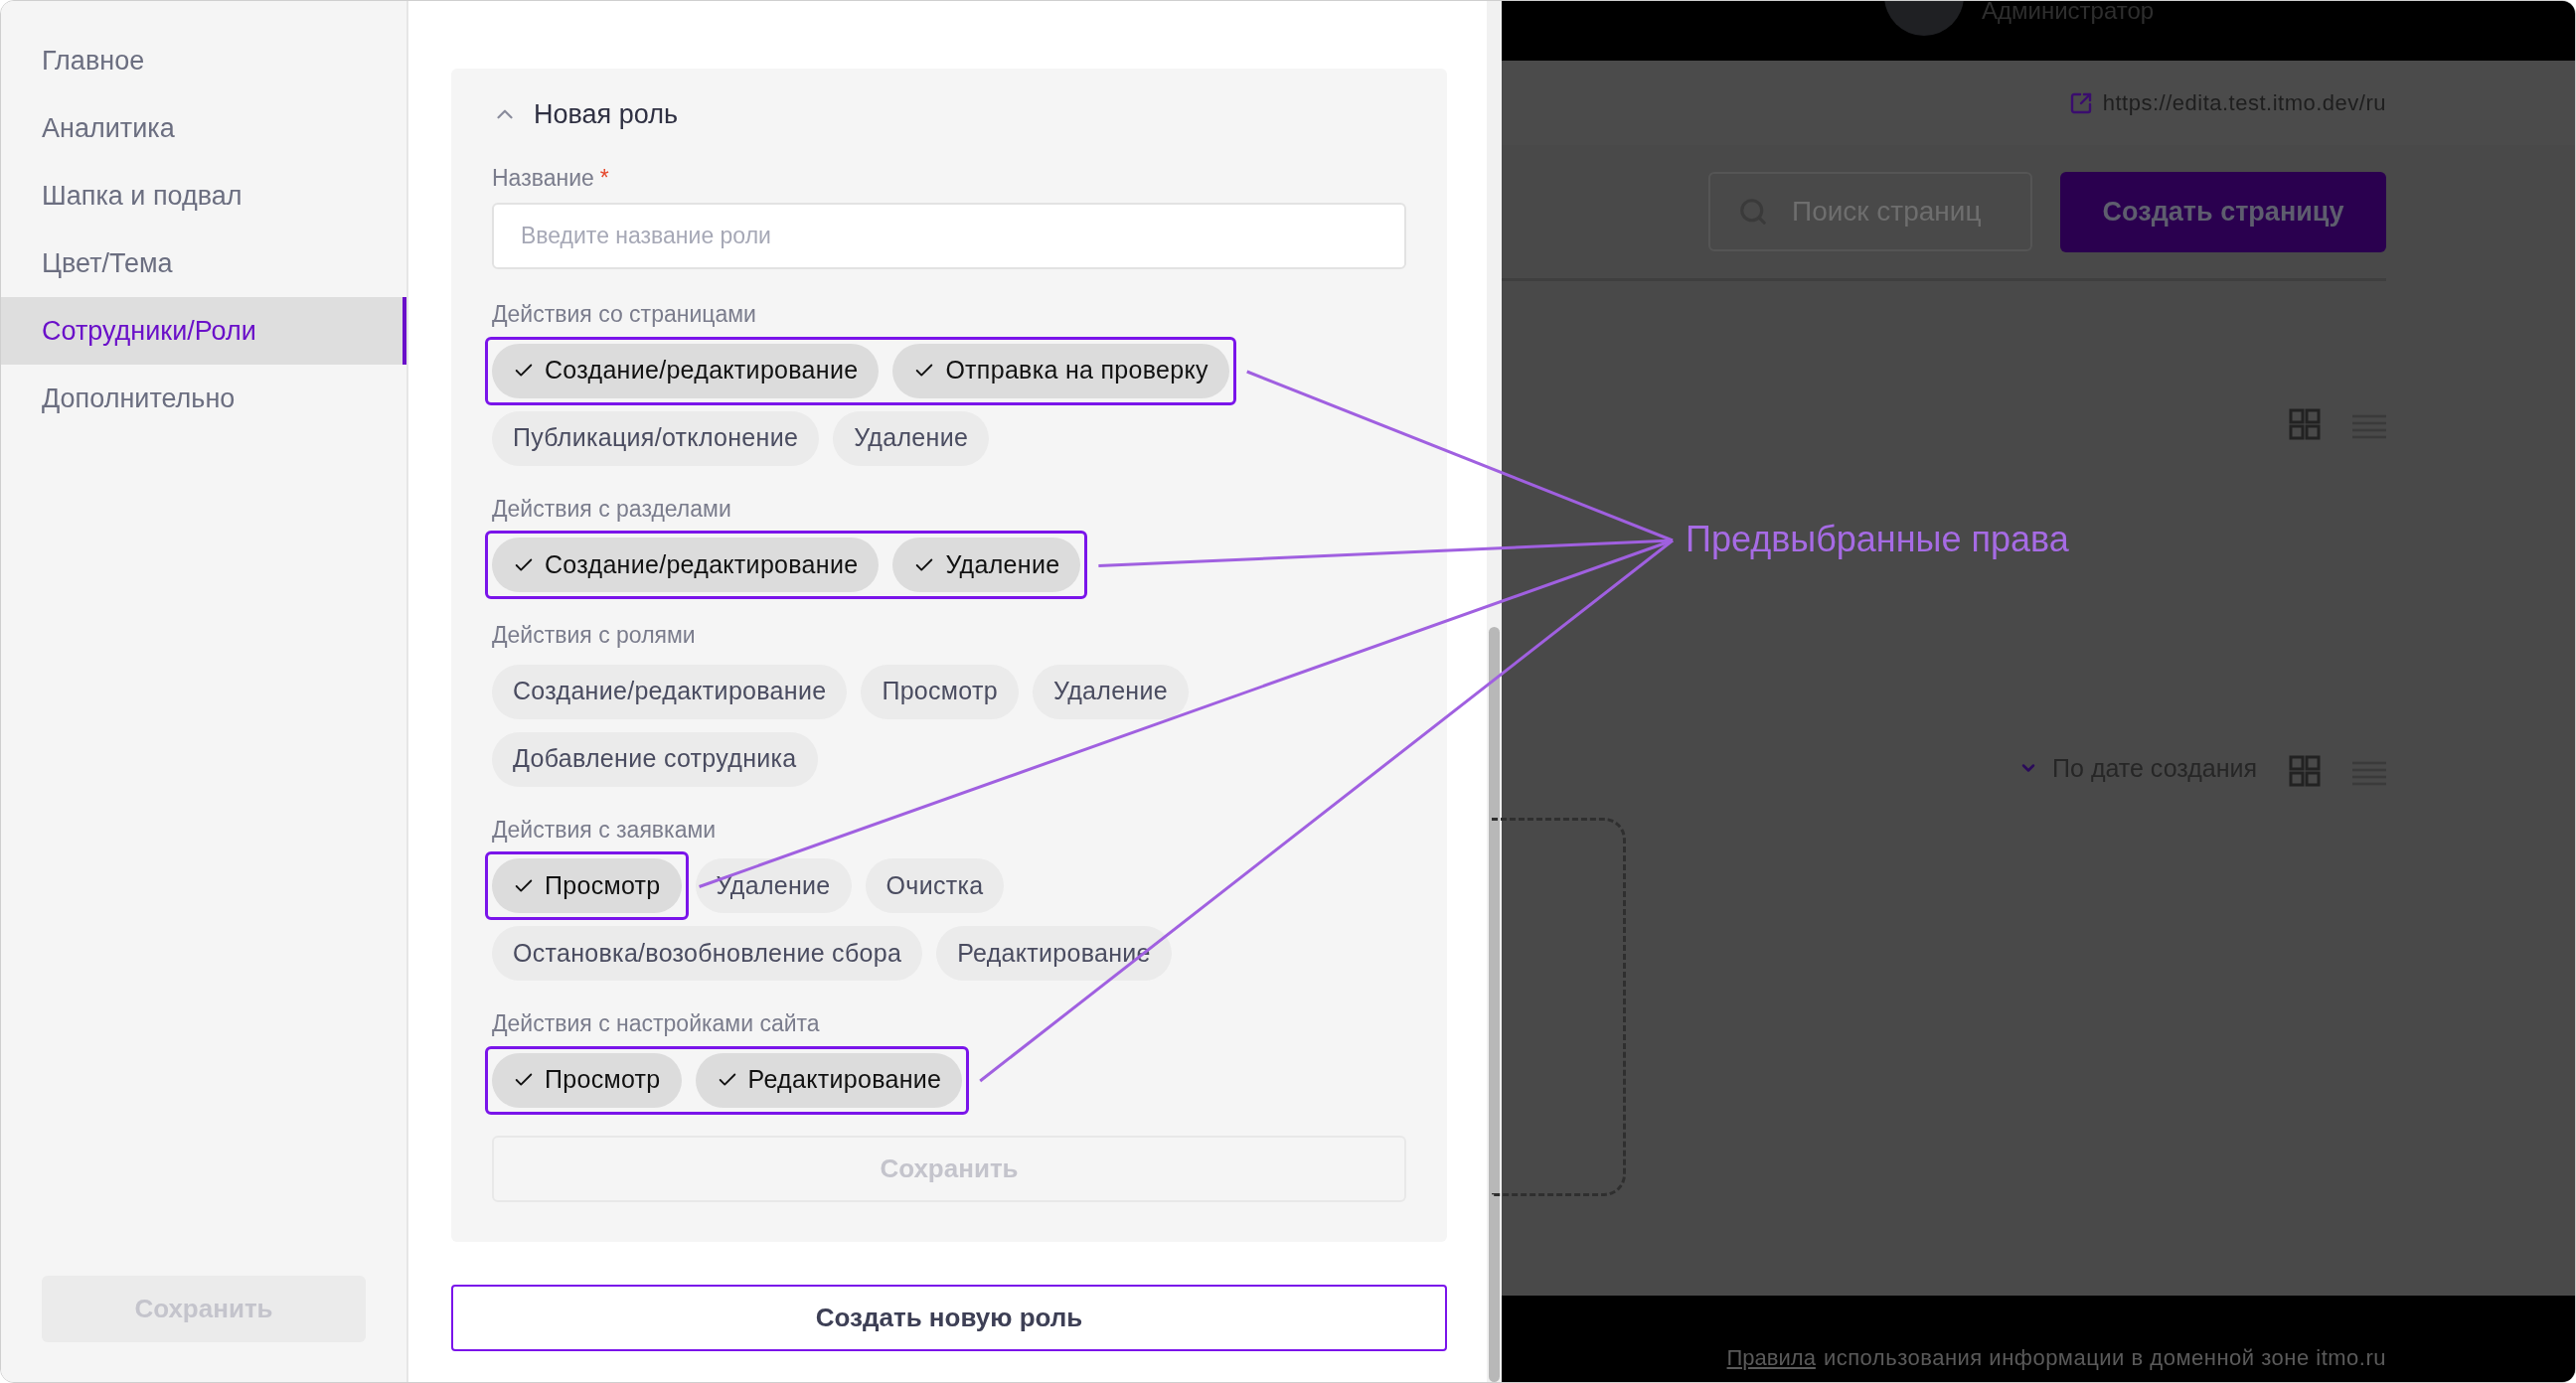  What do you see at coordinates (612, 509) in the screenshot?
I see `group-title: Действия с разделами` at bounding box center [612, 509].